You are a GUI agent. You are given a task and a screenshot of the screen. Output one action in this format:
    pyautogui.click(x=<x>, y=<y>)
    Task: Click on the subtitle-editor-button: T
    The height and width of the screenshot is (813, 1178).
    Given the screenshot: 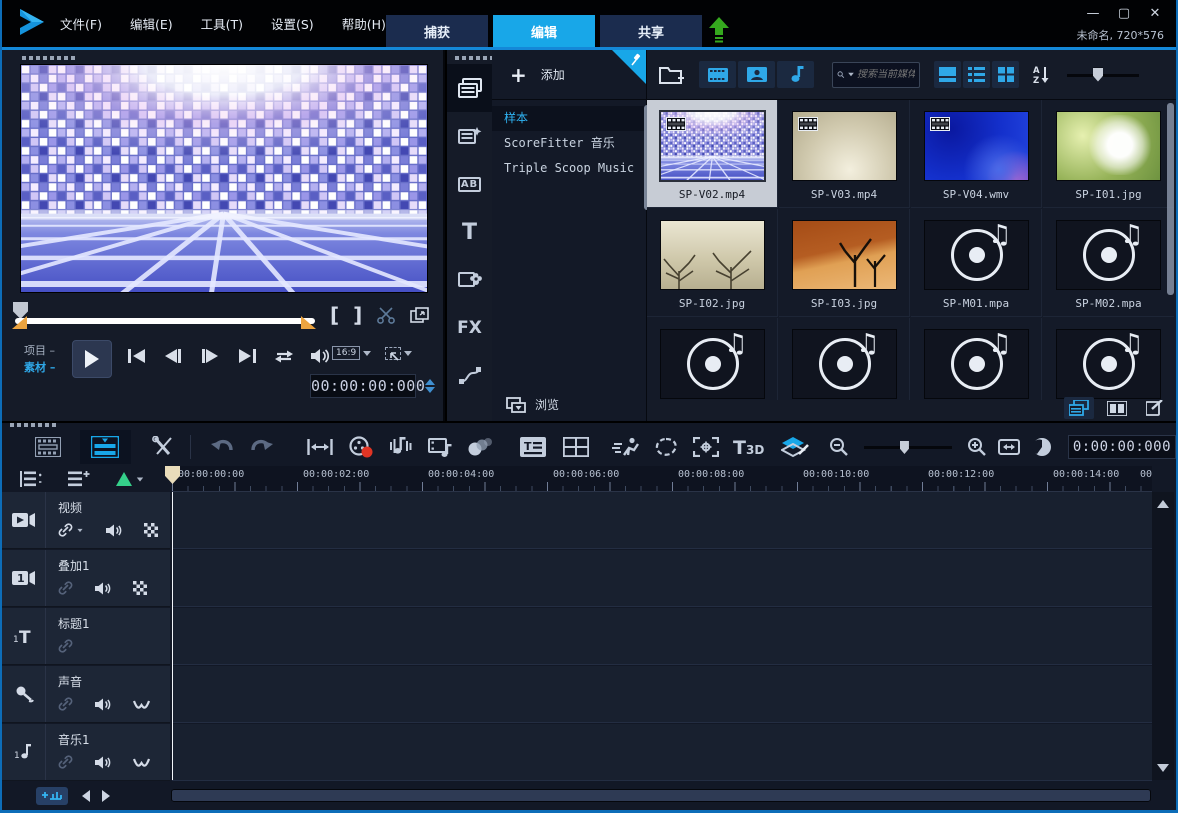 What is the action you would take?
    pyautogui.click(x=533, y=447)
    